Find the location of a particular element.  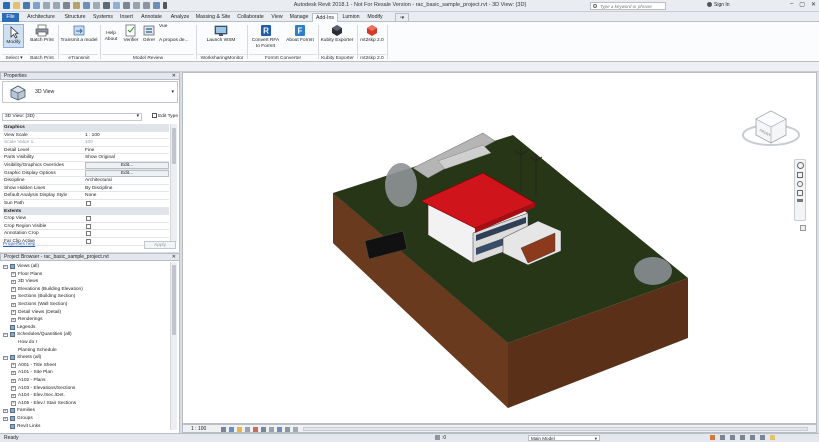

browser-tree-item: − Schedules/Quantities (all) is located at coordinates (84, 335).